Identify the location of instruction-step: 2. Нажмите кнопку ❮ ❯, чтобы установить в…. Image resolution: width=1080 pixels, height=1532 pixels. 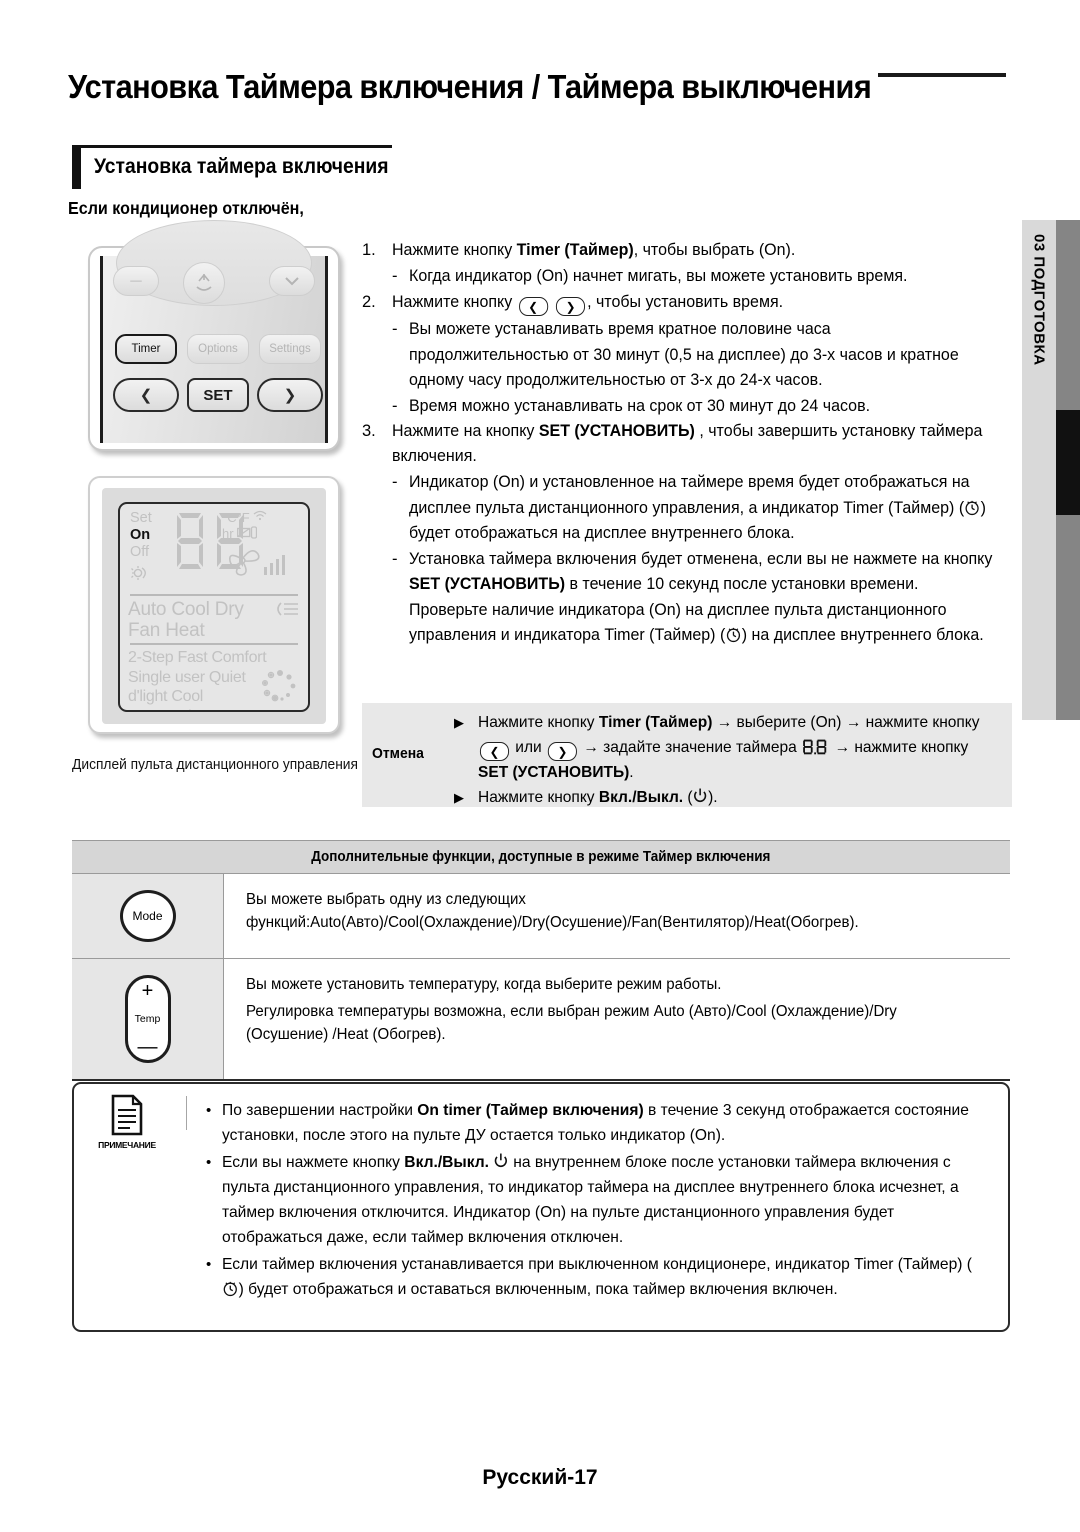
(687, 303).